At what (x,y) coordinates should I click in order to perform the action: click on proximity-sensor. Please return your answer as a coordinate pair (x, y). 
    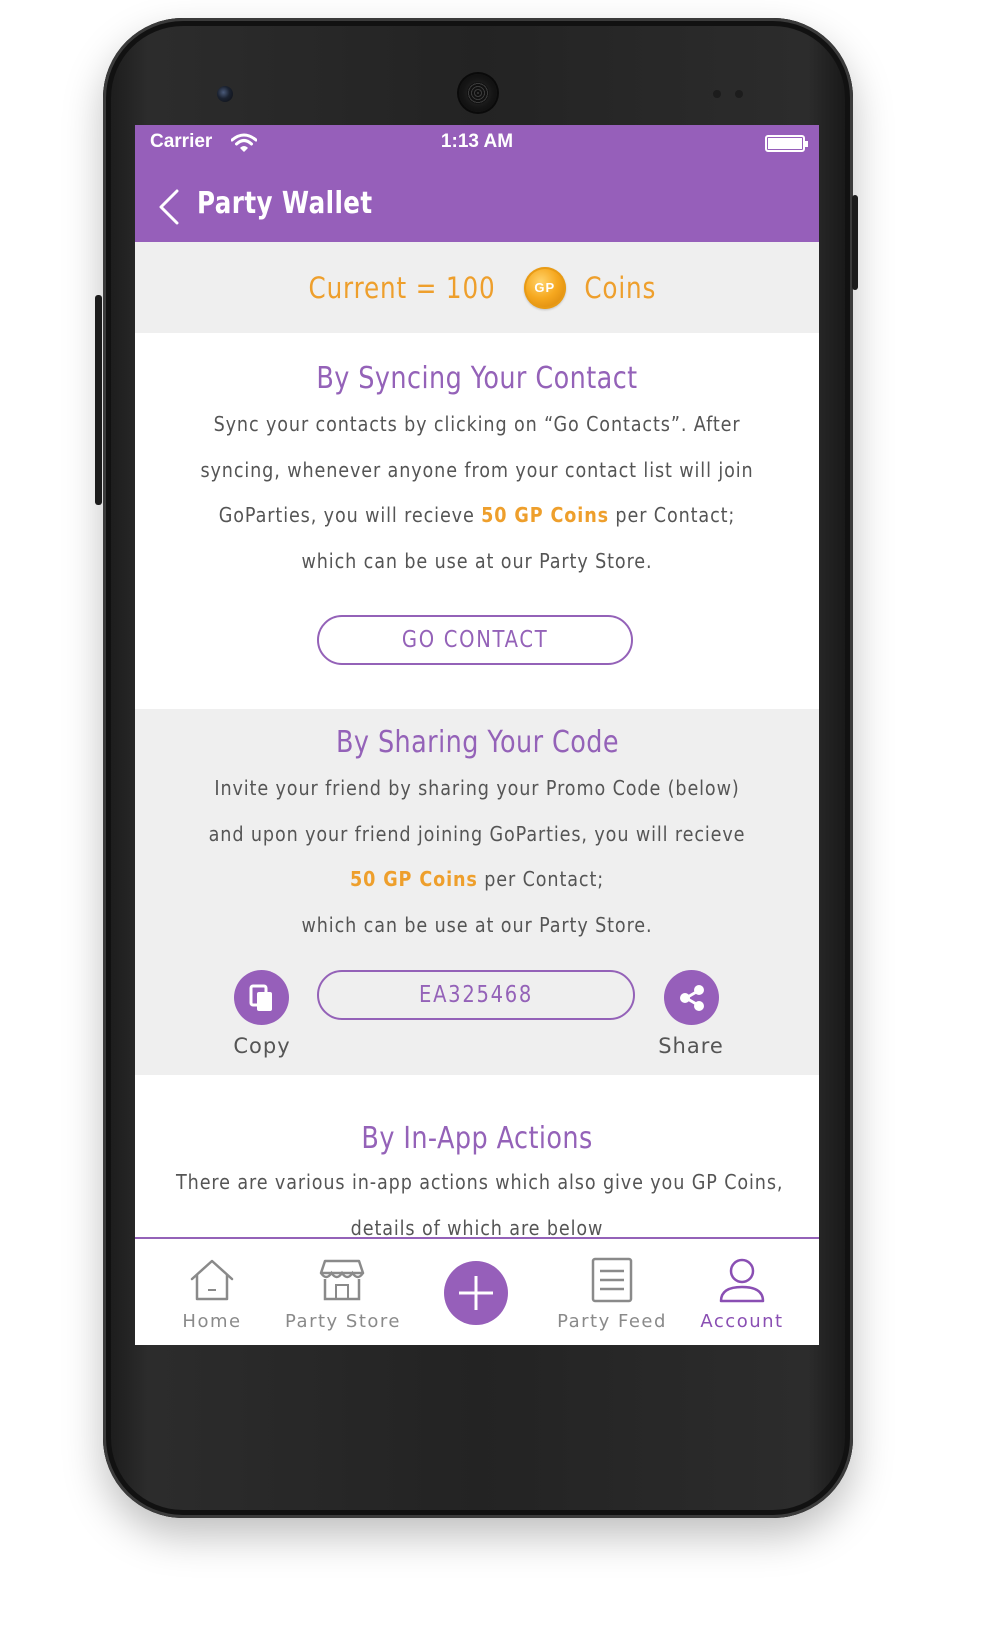
    Looking at the image, I should click on (717, 94).